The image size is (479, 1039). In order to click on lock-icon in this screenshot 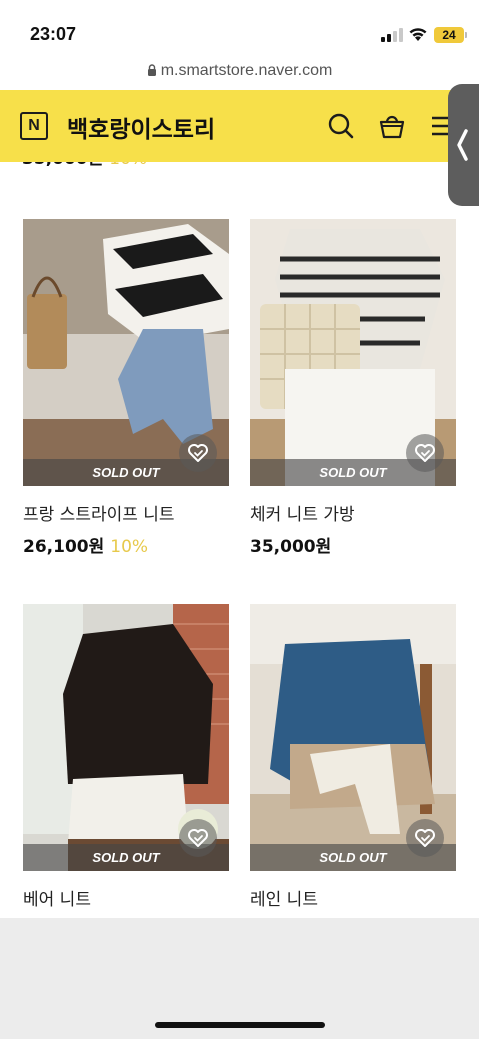, I will do `click(151, 70)`.